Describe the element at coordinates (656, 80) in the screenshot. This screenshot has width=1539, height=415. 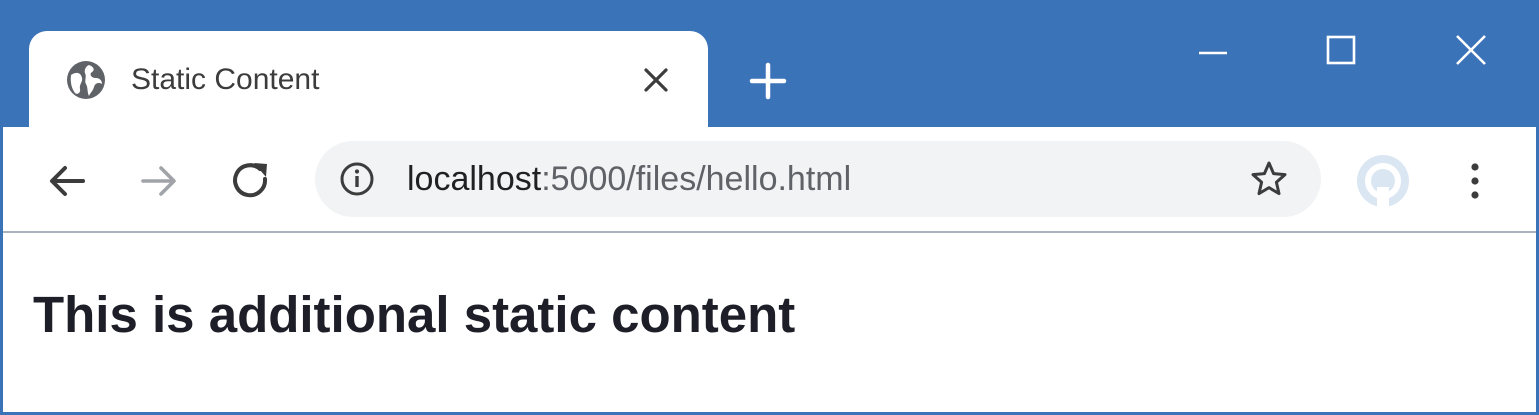
I see `tab-close-icon` at that location.